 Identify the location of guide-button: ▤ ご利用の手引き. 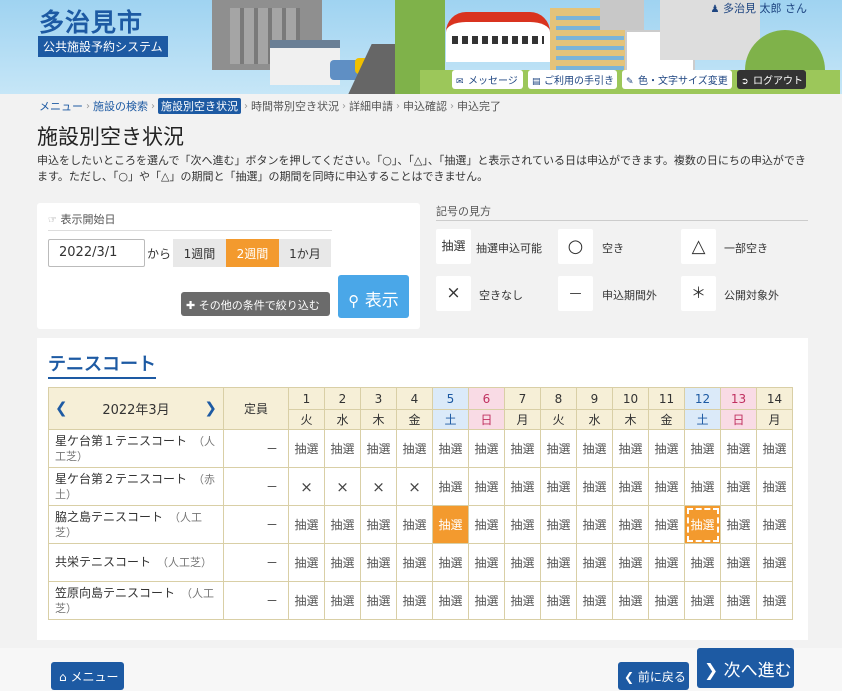
(572, 79).